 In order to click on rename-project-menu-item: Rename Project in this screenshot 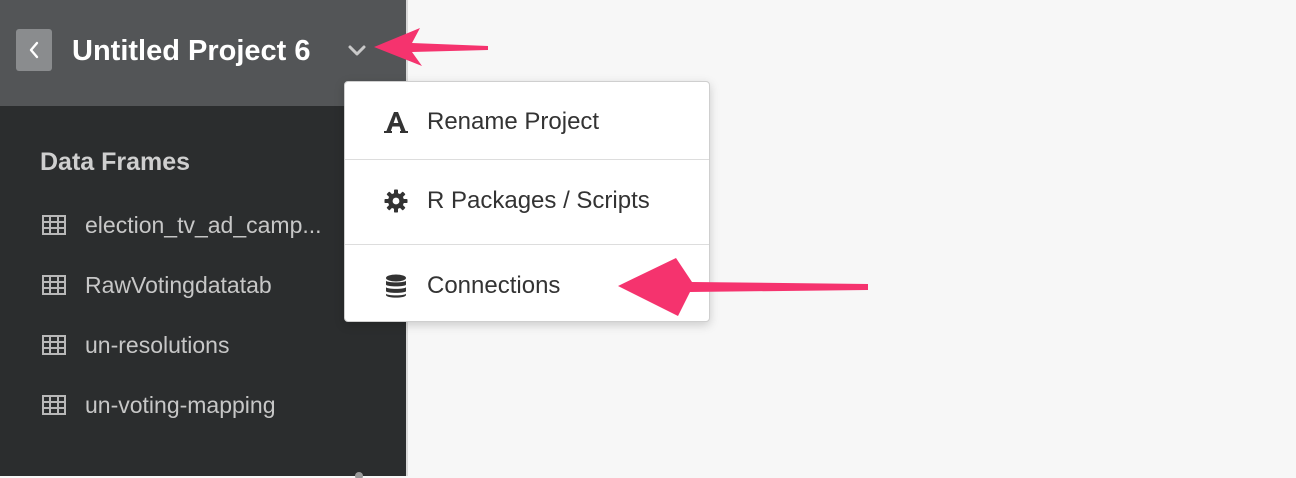, I will do `click(527, 122)`.